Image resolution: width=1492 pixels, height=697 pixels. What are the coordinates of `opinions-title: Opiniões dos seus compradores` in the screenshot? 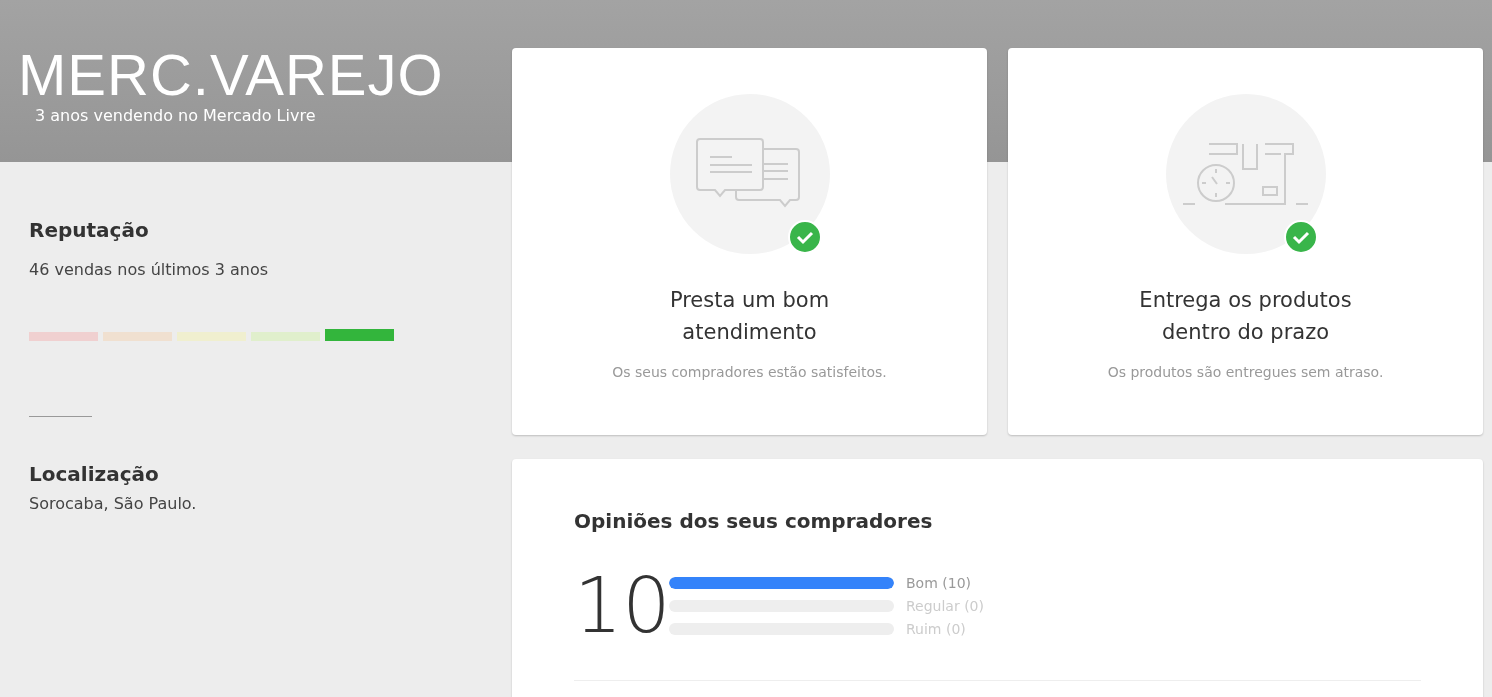 It's located at (754, 521).